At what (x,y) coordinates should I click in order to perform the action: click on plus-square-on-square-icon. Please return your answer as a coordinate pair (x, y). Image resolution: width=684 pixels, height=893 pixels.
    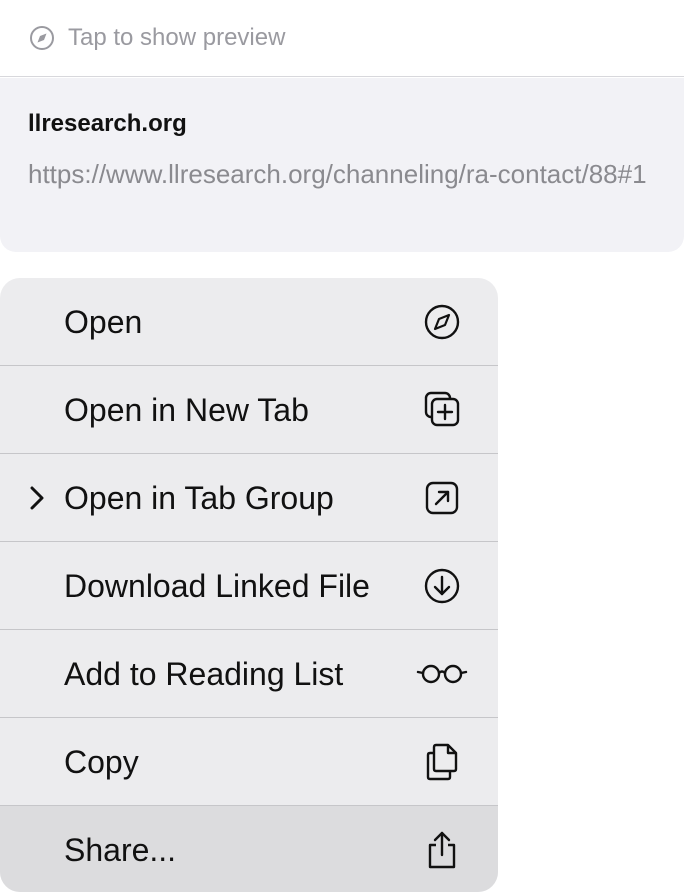
    Looking at the image, I should click on (442, 409).